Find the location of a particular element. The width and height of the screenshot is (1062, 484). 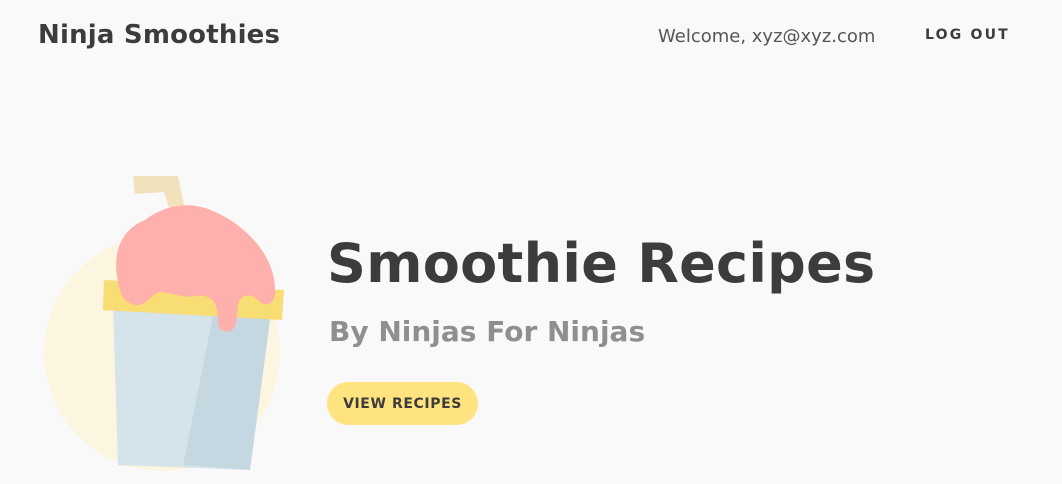

view-recipes-button: VIEW RECIPES is located at coordinates (402, 403).